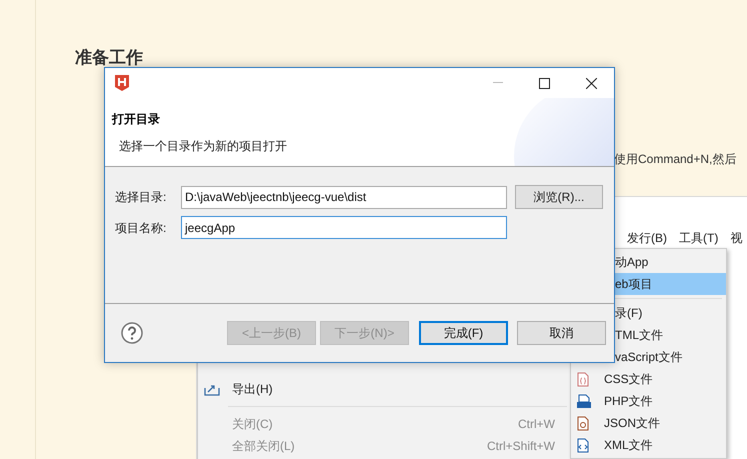  Describe the element at coordinates (584, 401) in the screenshot. I see `php-file-icon` at that location.